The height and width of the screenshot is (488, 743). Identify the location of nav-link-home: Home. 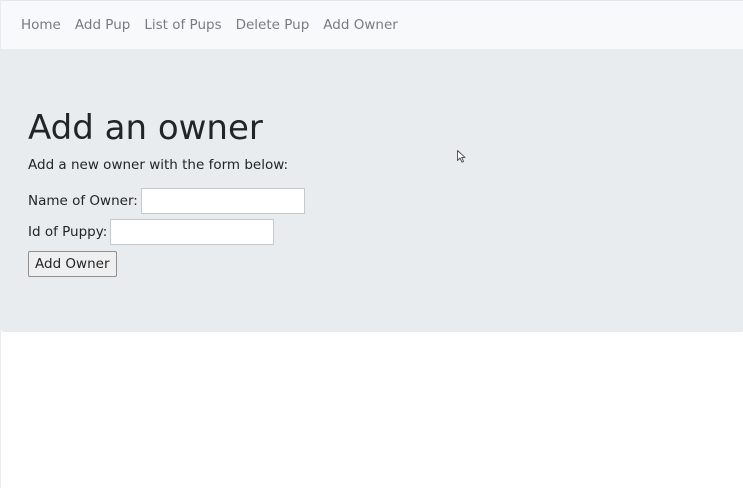
(41, 25).